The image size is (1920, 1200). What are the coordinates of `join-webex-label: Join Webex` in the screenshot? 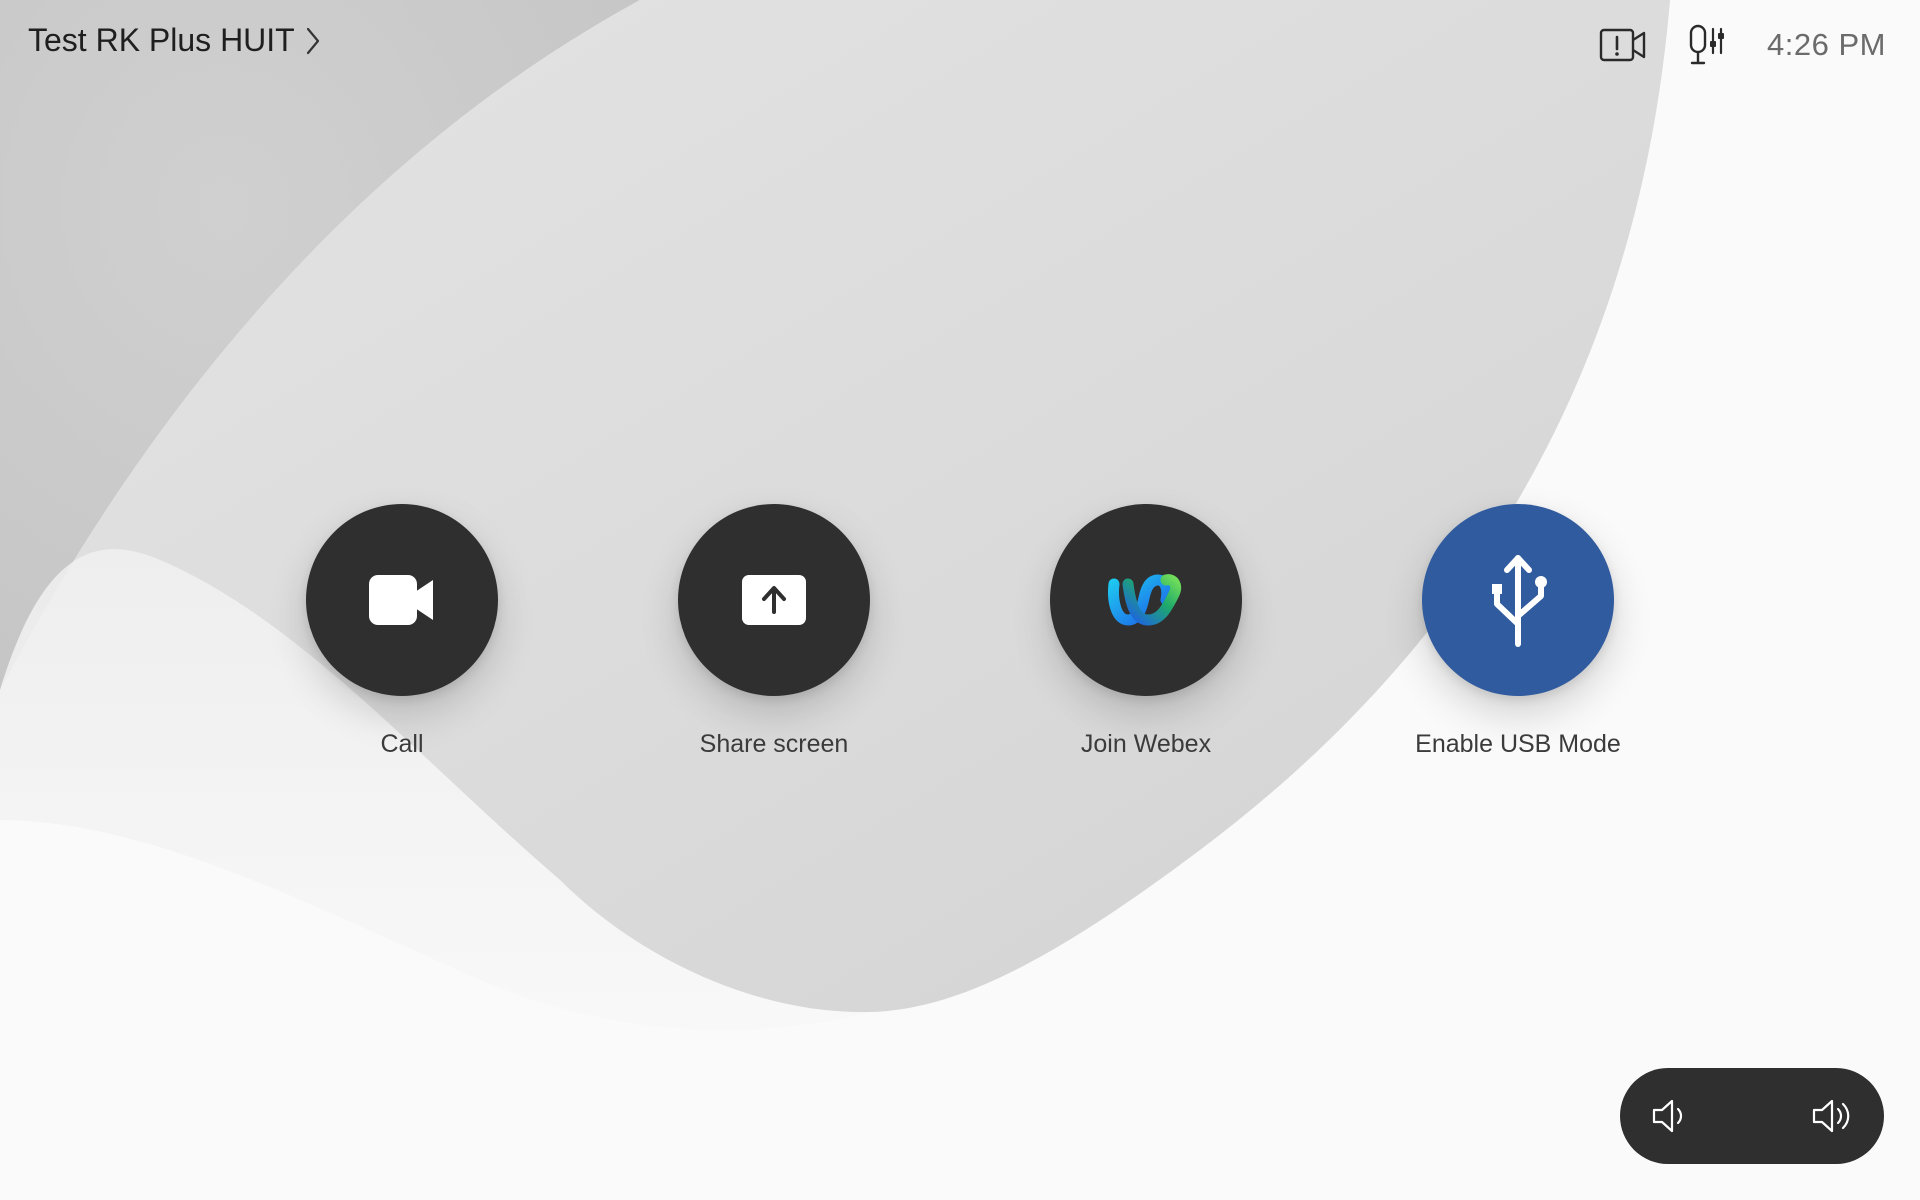 It's located at (1146, 744).